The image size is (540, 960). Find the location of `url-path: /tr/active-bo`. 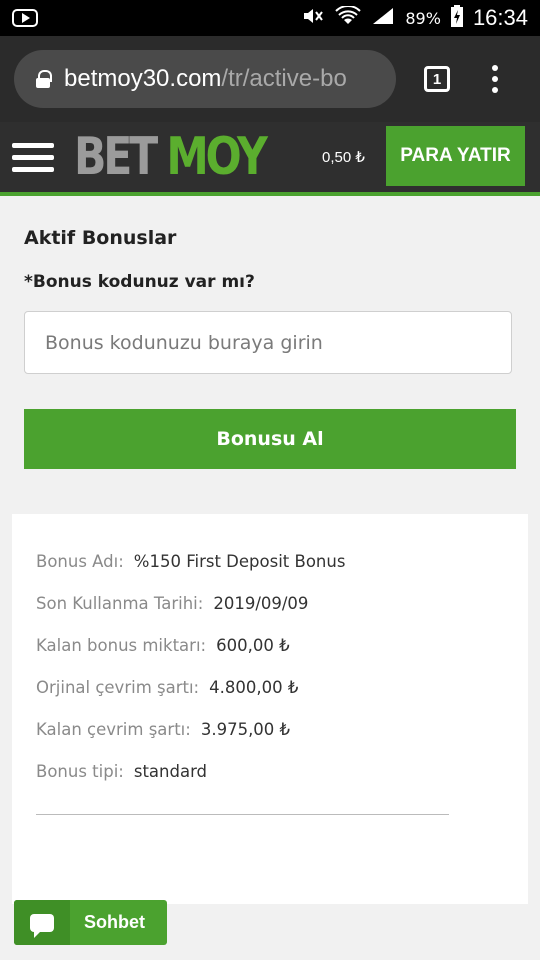

url-path: /tr/active-bo is located at coordinates (284, 78).